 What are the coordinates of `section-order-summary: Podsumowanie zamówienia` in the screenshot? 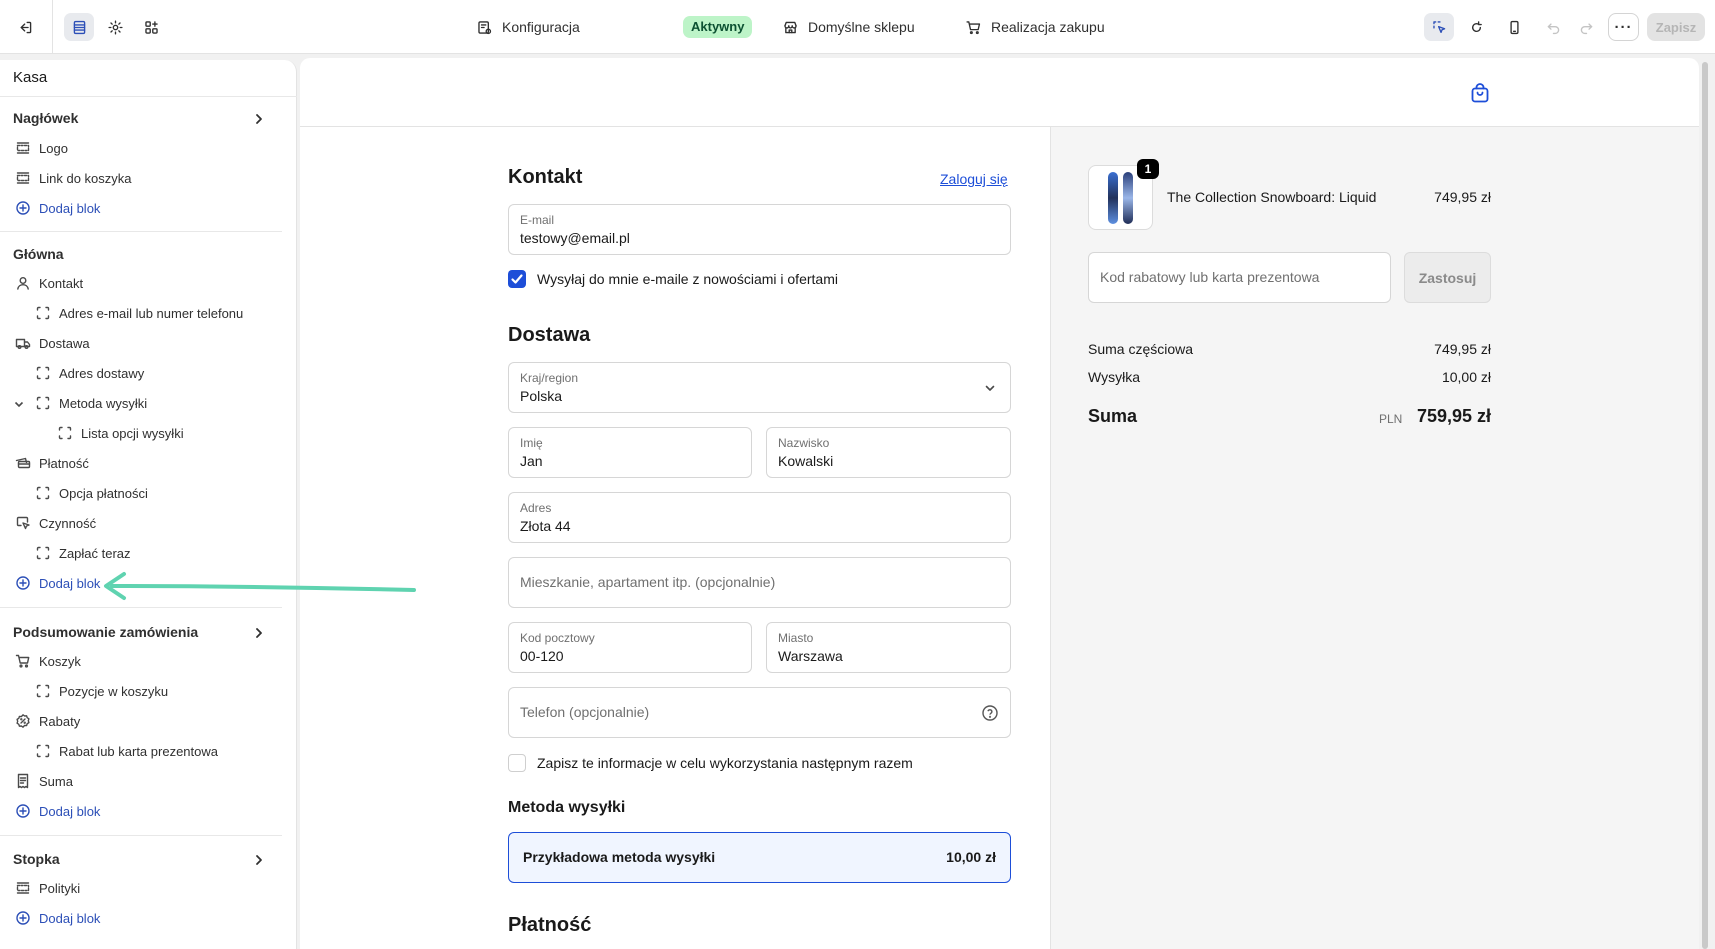 It's located at (105, 632).